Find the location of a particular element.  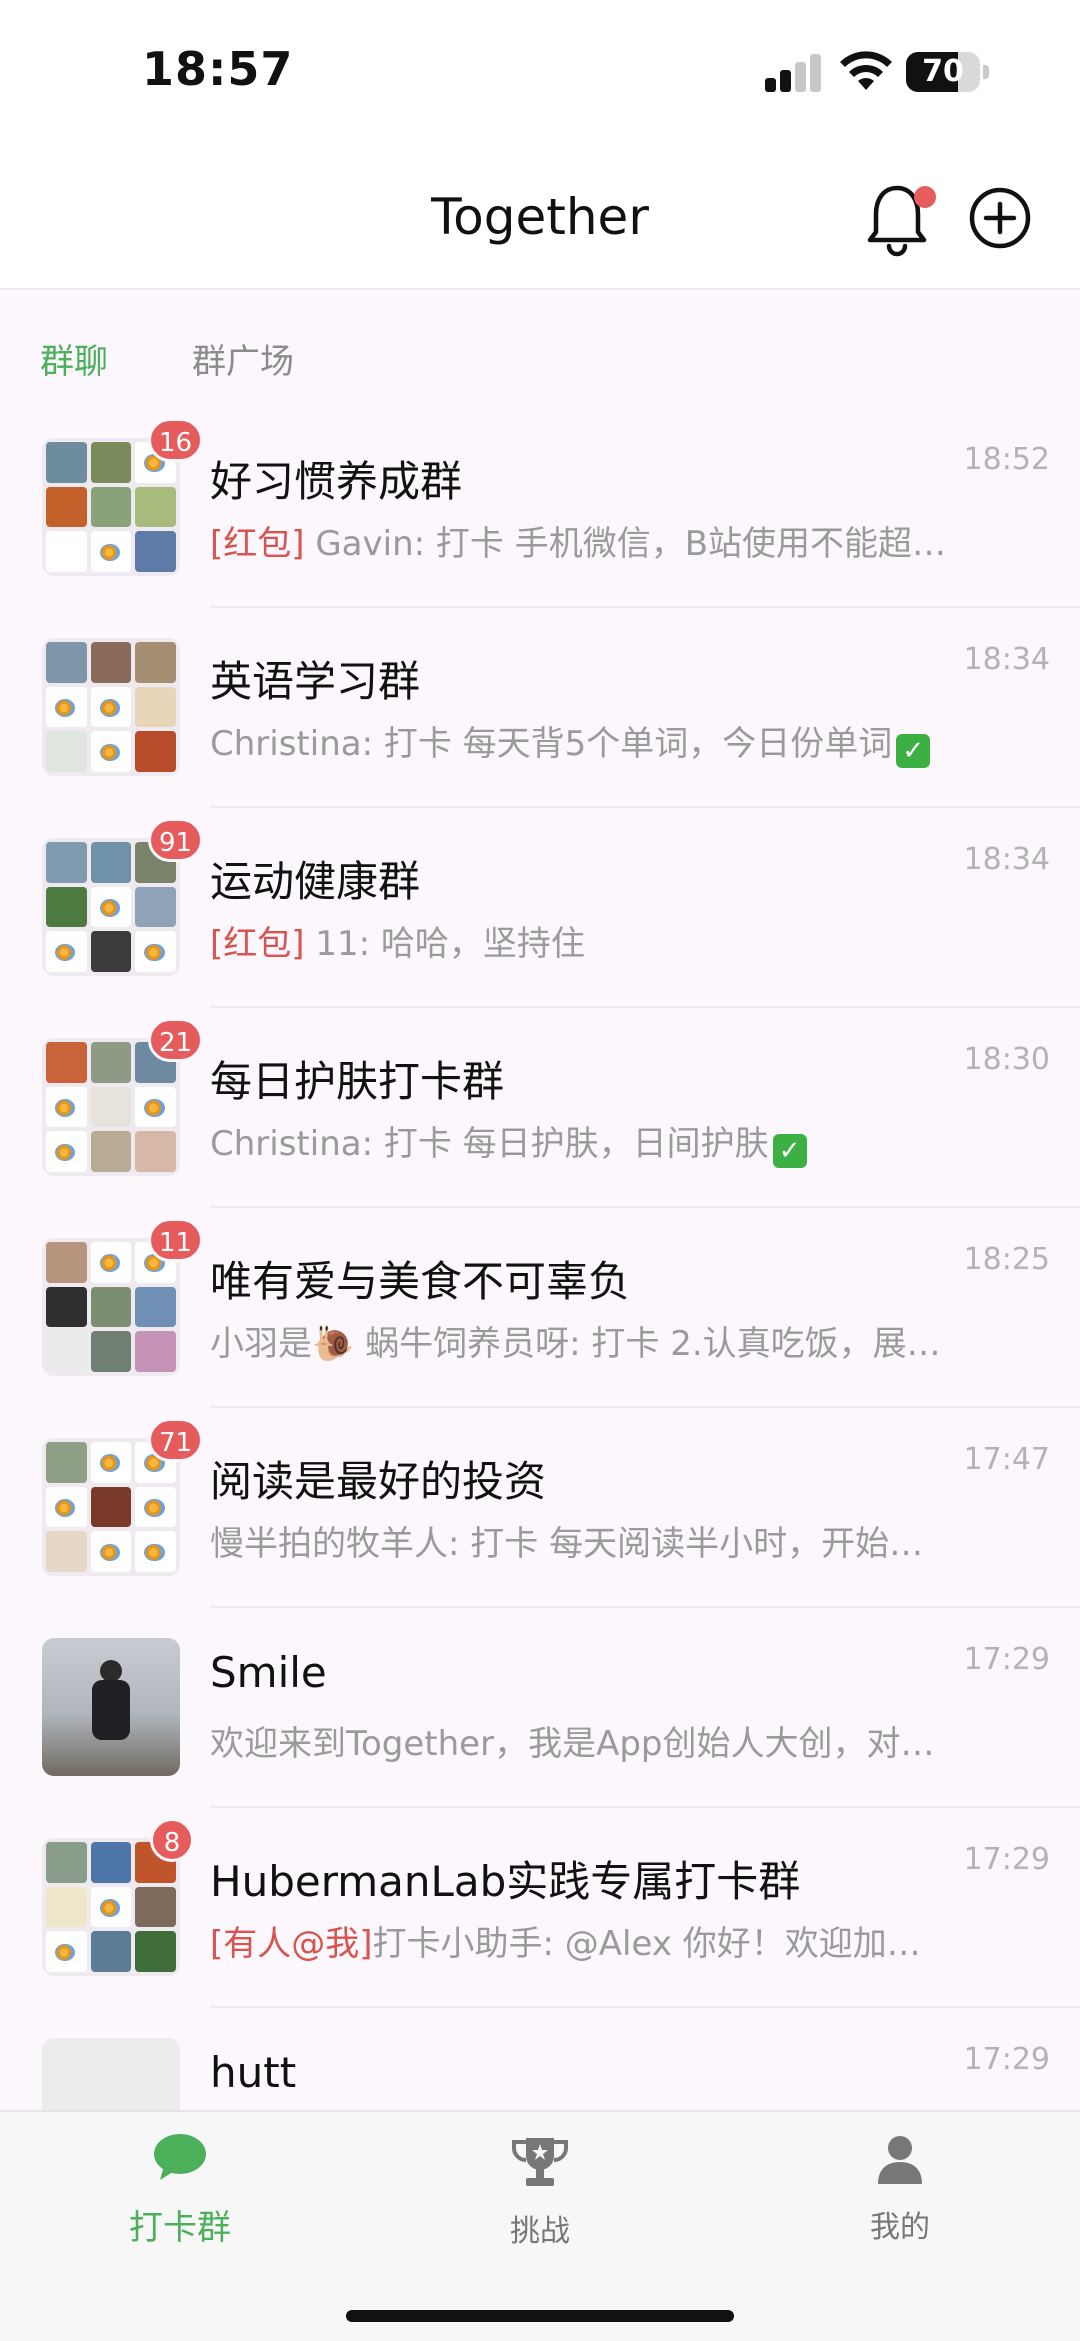

trophy-icon is located at coordinates (540, 2162).